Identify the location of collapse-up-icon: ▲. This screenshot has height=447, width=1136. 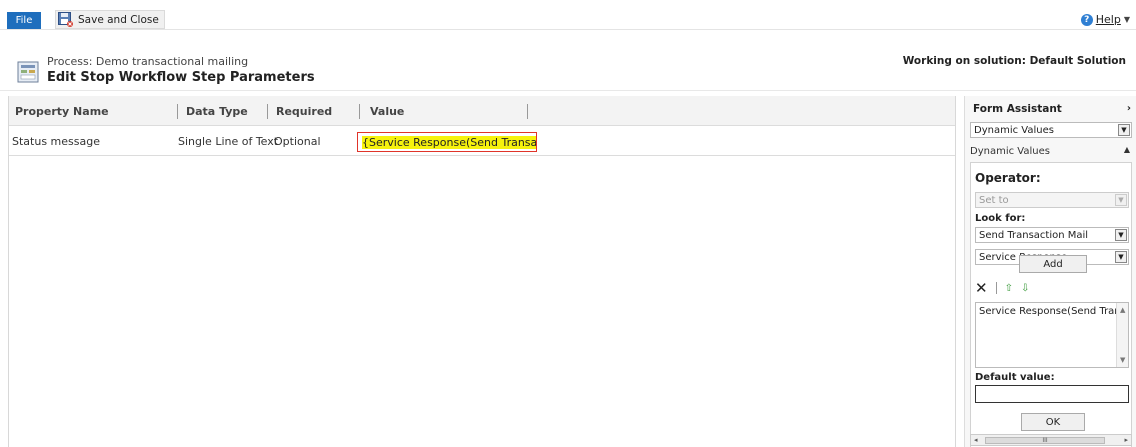
(1127, 149).